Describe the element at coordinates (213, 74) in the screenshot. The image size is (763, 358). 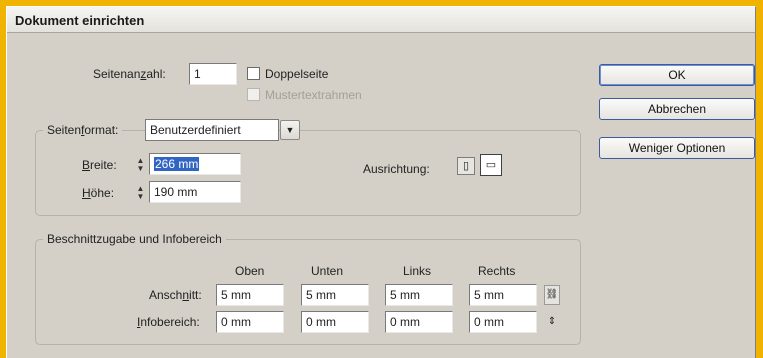
I see `pages-input: 1` at that location.